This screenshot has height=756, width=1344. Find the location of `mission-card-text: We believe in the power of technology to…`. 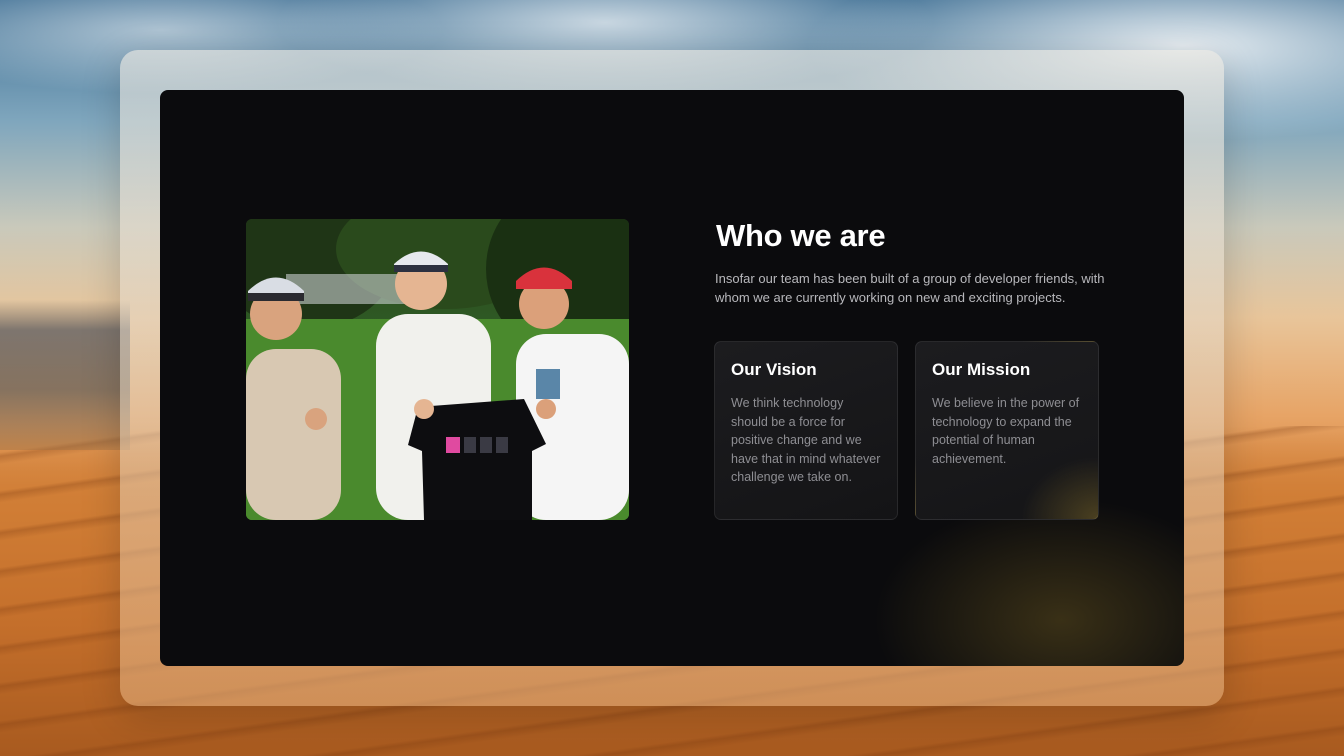

mission-card-text: We believe in the power of technology to… is located at coordinates (1006, 431).